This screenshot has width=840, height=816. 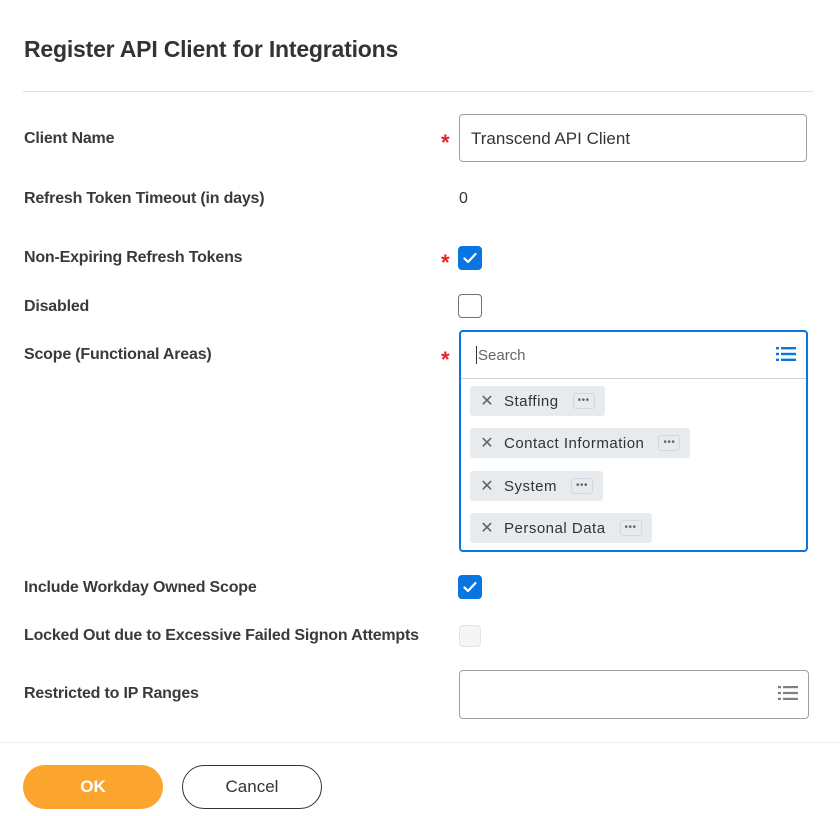 I want to click on include-workday-owned-scope-checkbox, so click(x=470, y=587).